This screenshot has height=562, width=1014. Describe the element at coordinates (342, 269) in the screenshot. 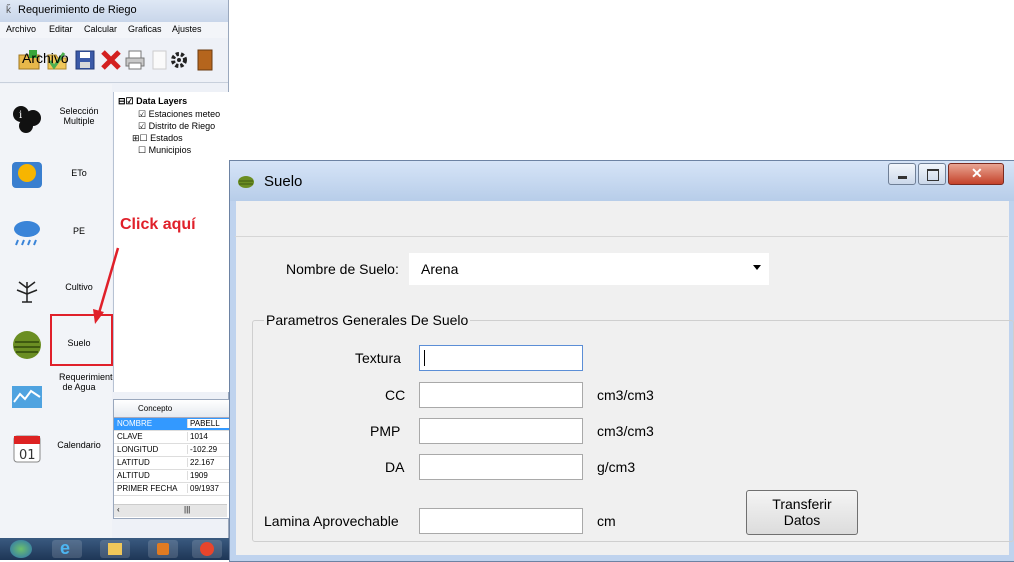

I see `nombre-suelo-label: Nombre de Suelo:` at that location.